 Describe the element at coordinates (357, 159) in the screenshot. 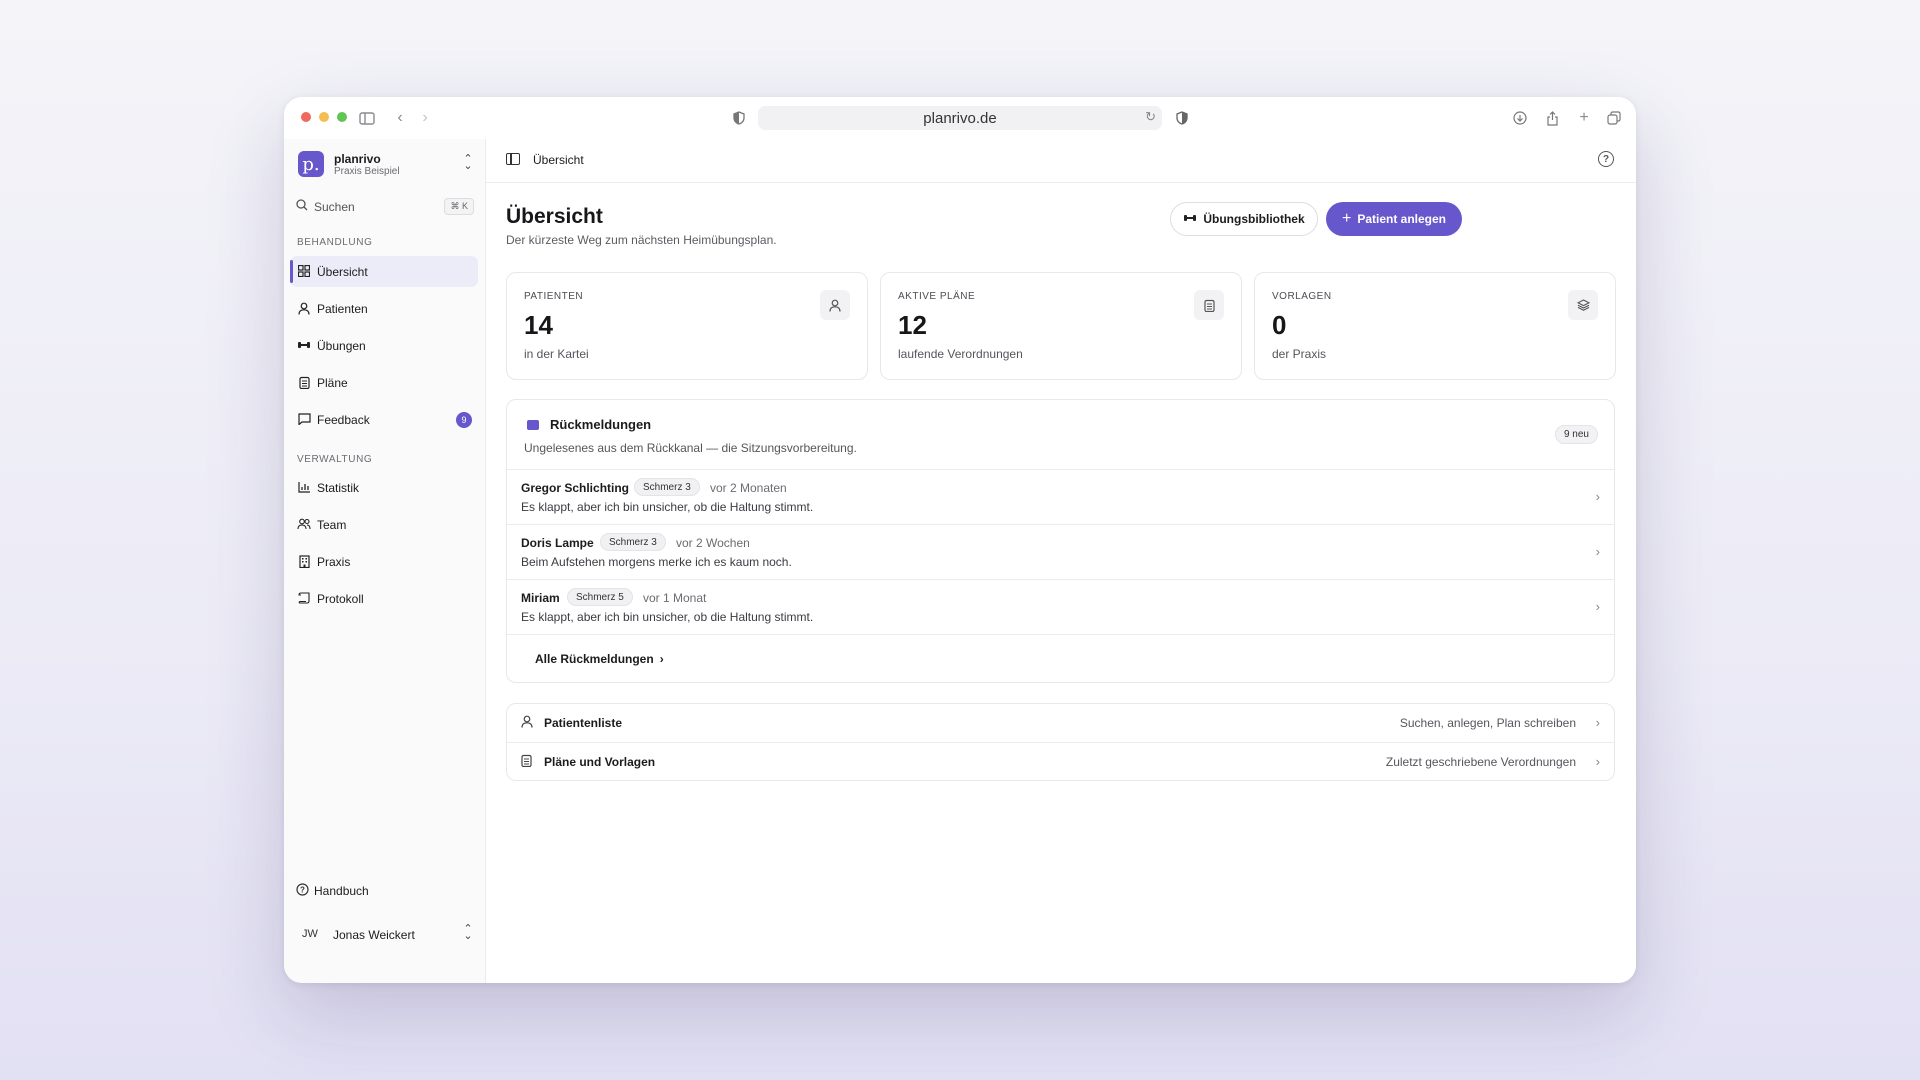

I see `brand-name: planrivo` at that location.